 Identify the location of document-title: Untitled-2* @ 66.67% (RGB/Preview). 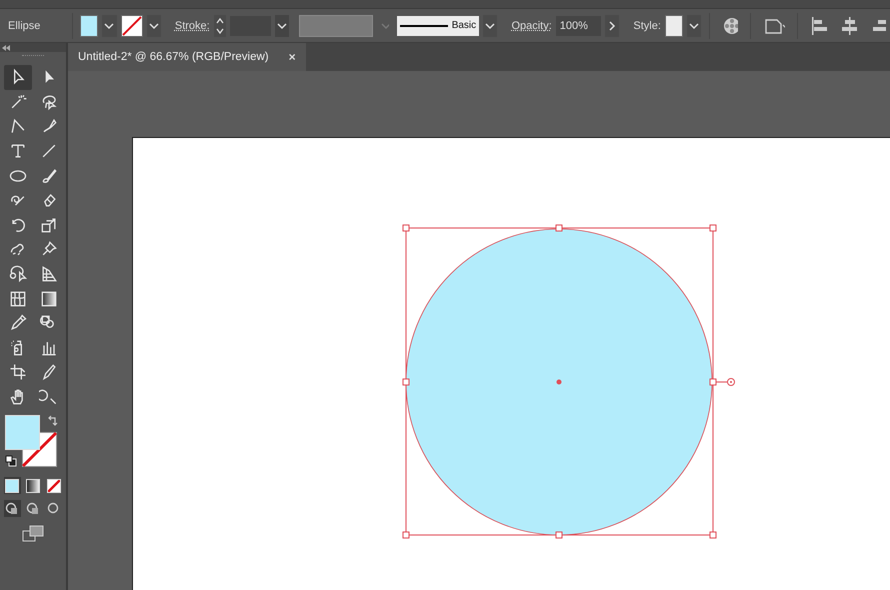
(173, 57).